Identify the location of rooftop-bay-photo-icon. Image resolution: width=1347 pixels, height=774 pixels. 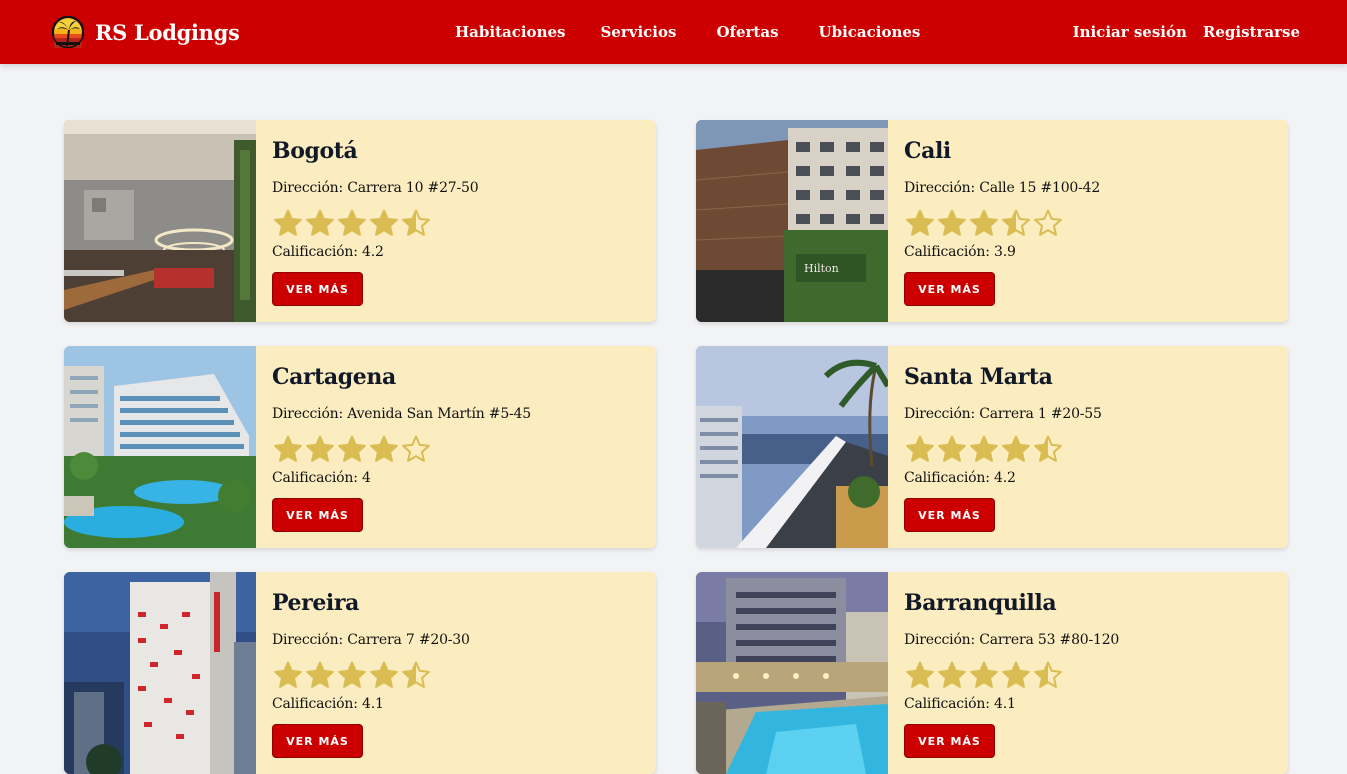
(792, 447).